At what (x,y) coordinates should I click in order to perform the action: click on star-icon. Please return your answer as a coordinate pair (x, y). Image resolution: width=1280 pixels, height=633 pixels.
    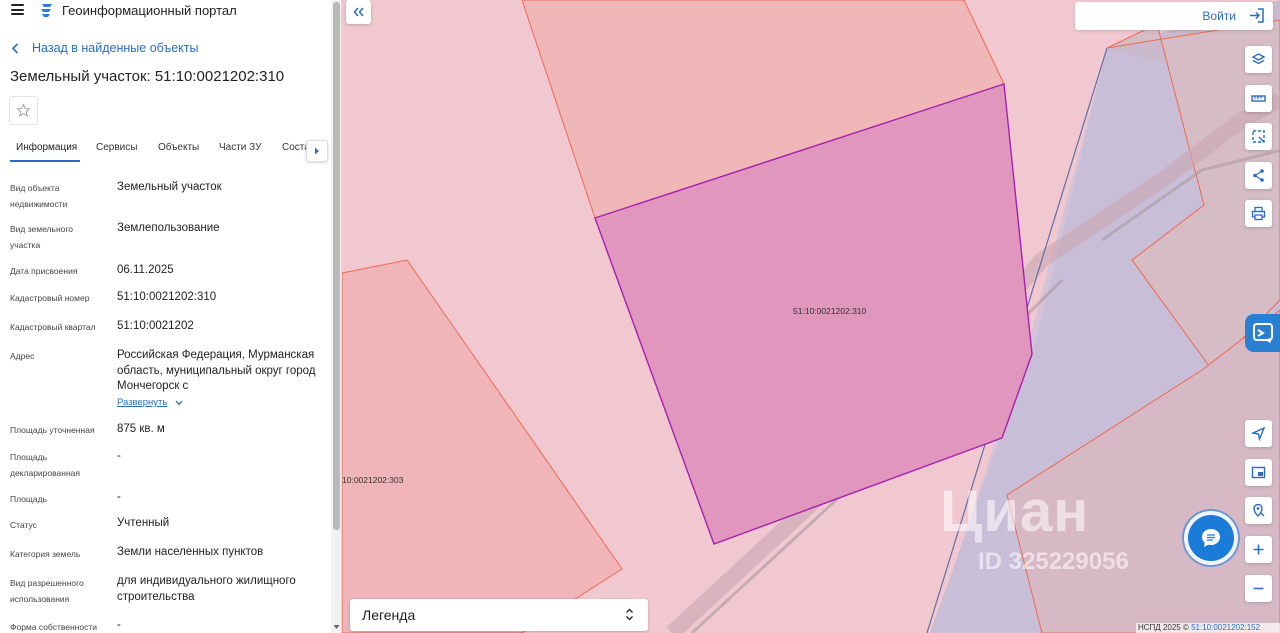
    Looking at the image, I should click on (23, 110).